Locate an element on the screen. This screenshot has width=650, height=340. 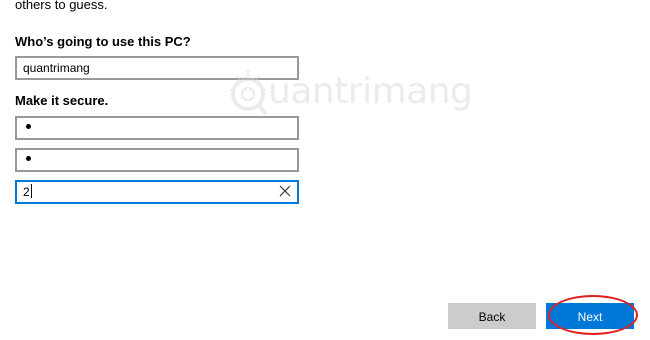
watermark-icon is located at coordinates (249, 93).